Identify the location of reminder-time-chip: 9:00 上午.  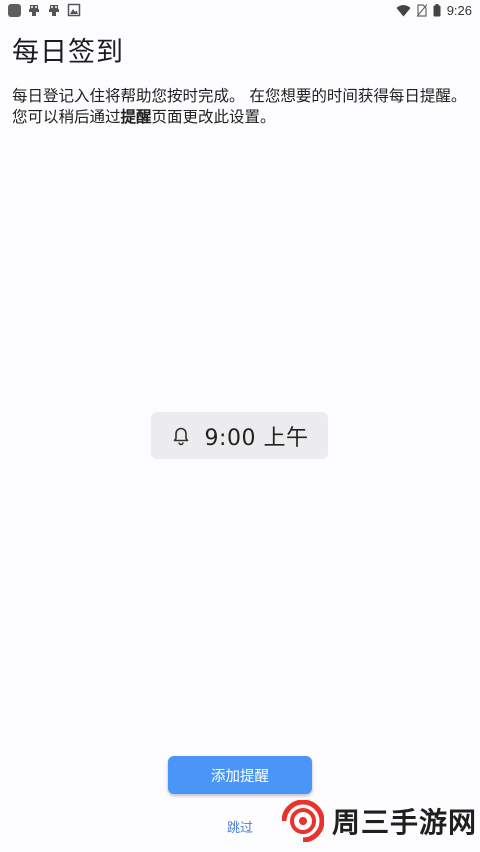
(239, 435).